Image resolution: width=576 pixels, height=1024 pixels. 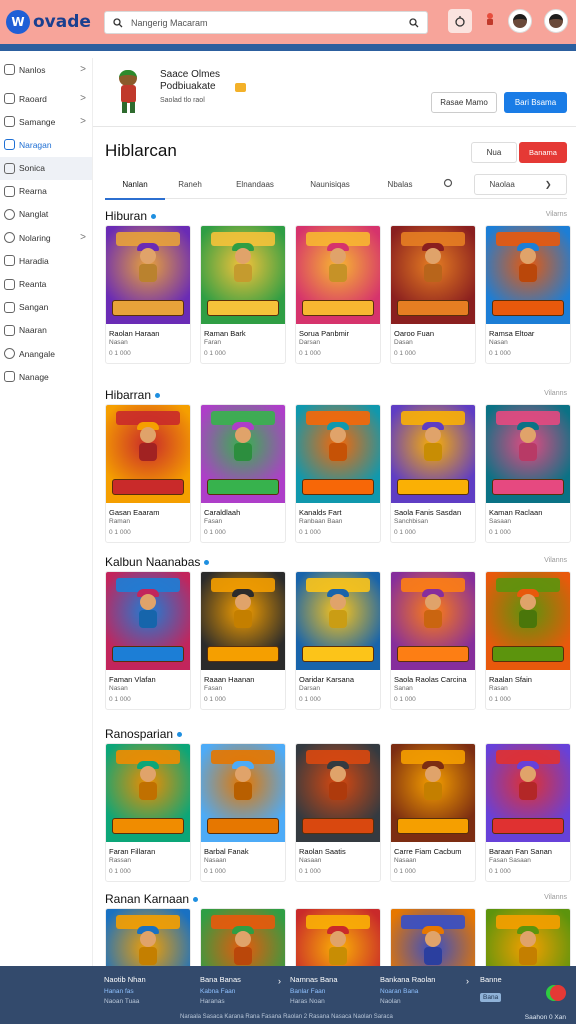 What do you see at coordinates (338, 640) in the screenshot?
I see `game-card: Oaridar Karsana Darsan 0 1 000` at bounding box center [338, 640].